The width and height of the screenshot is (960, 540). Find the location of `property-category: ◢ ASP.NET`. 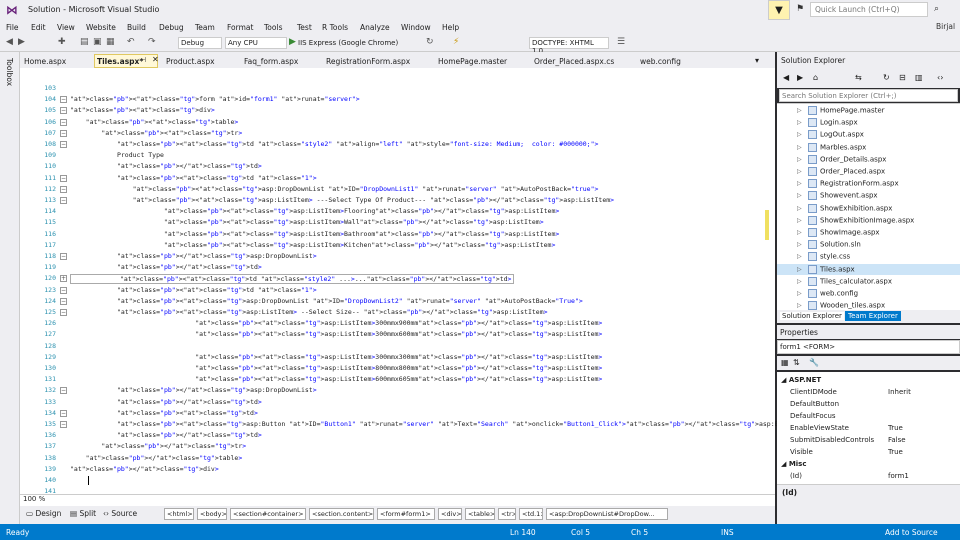

property-category: ◢ ASP.NET is located at coordinates (801, 380).